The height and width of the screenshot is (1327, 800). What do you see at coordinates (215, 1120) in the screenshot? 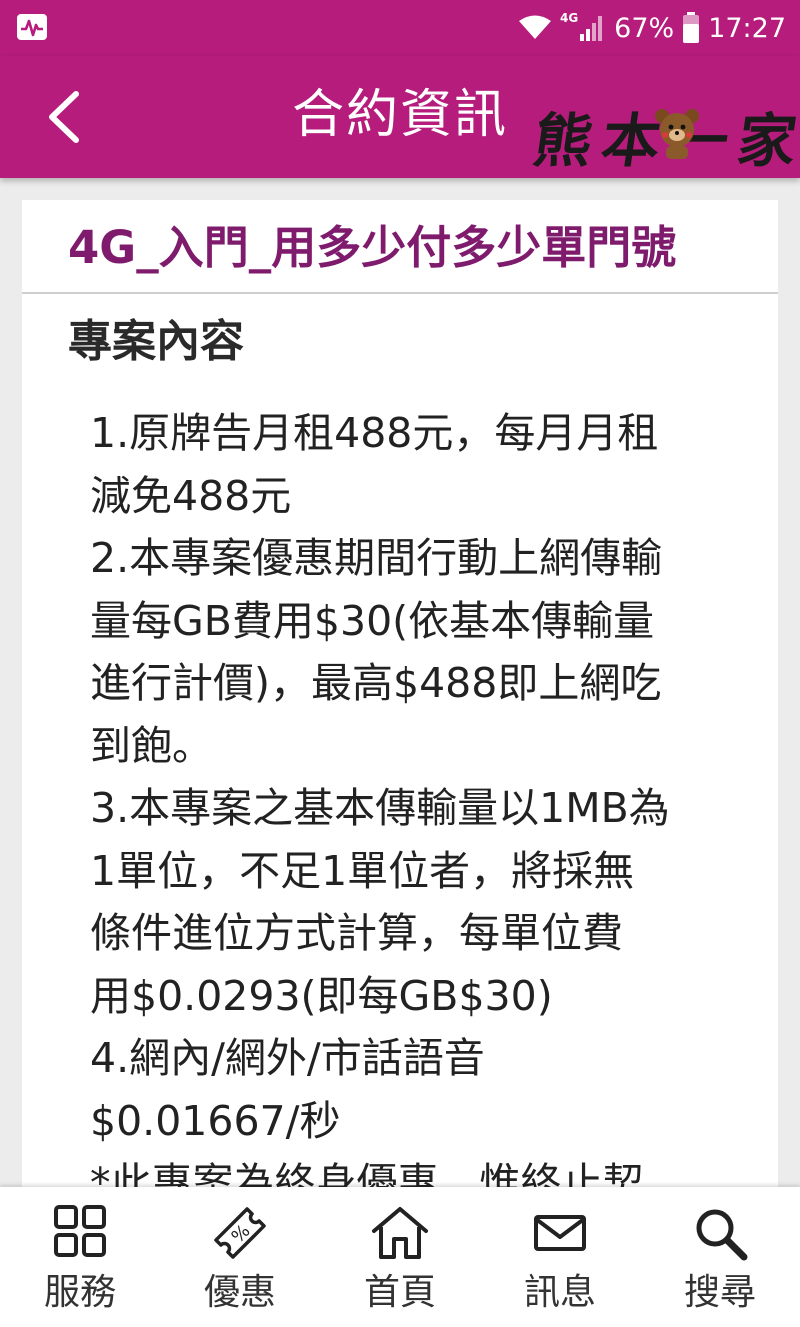
I see `content-line: $0.01667/秒` at bounding box center [215, 1120].